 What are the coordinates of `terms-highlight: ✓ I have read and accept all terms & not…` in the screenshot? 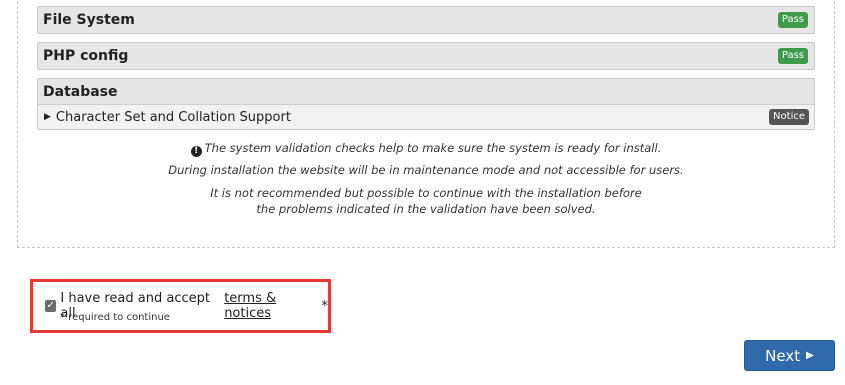 It's located at (180, 306).